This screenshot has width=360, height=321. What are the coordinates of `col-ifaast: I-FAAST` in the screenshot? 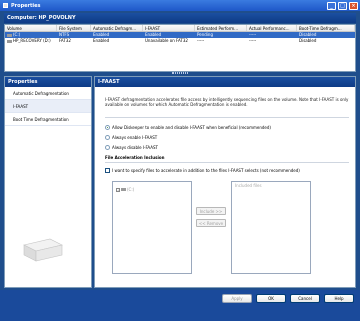 It's located at (169, 28).